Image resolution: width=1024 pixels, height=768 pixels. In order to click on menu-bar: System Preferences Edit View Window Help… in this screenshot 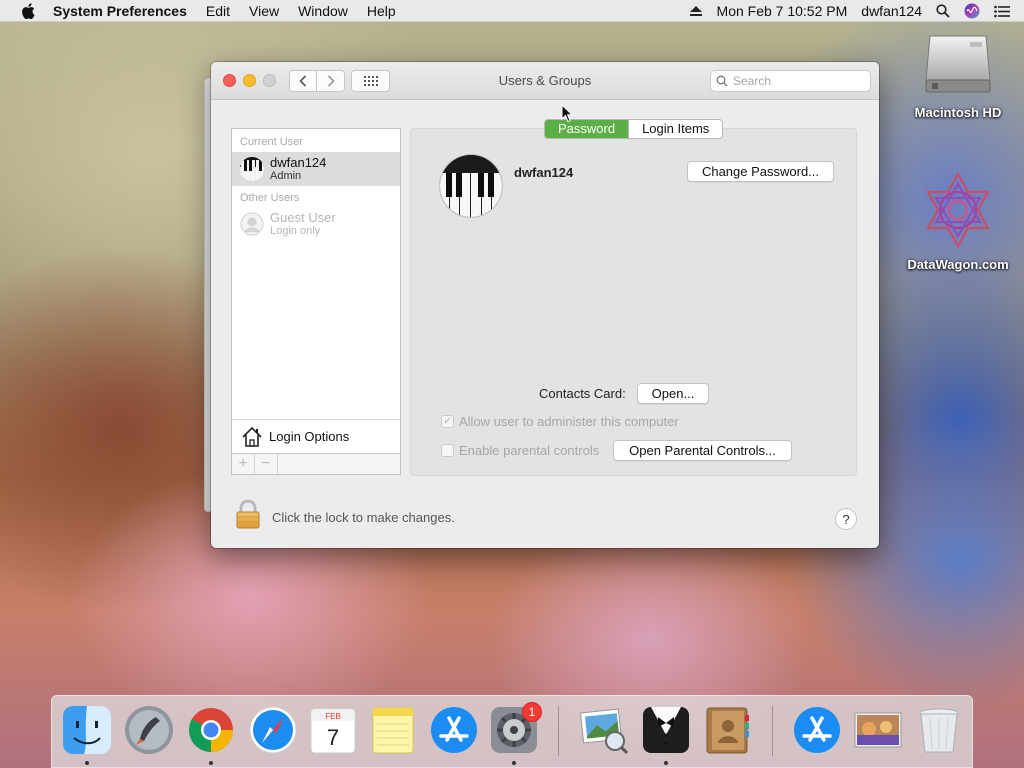, I will do `click(512, 11)`.